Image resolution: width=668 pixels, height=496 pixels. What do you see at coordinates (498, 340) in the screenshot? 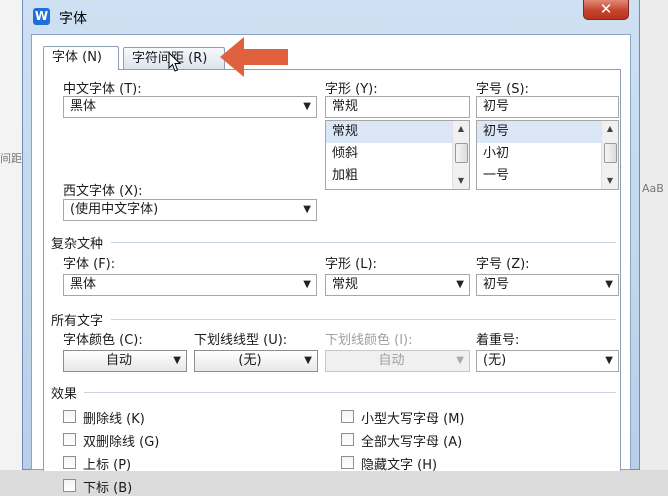
I see `emphasis-mark-label: 着重号:` at bounding box center [498, 340].